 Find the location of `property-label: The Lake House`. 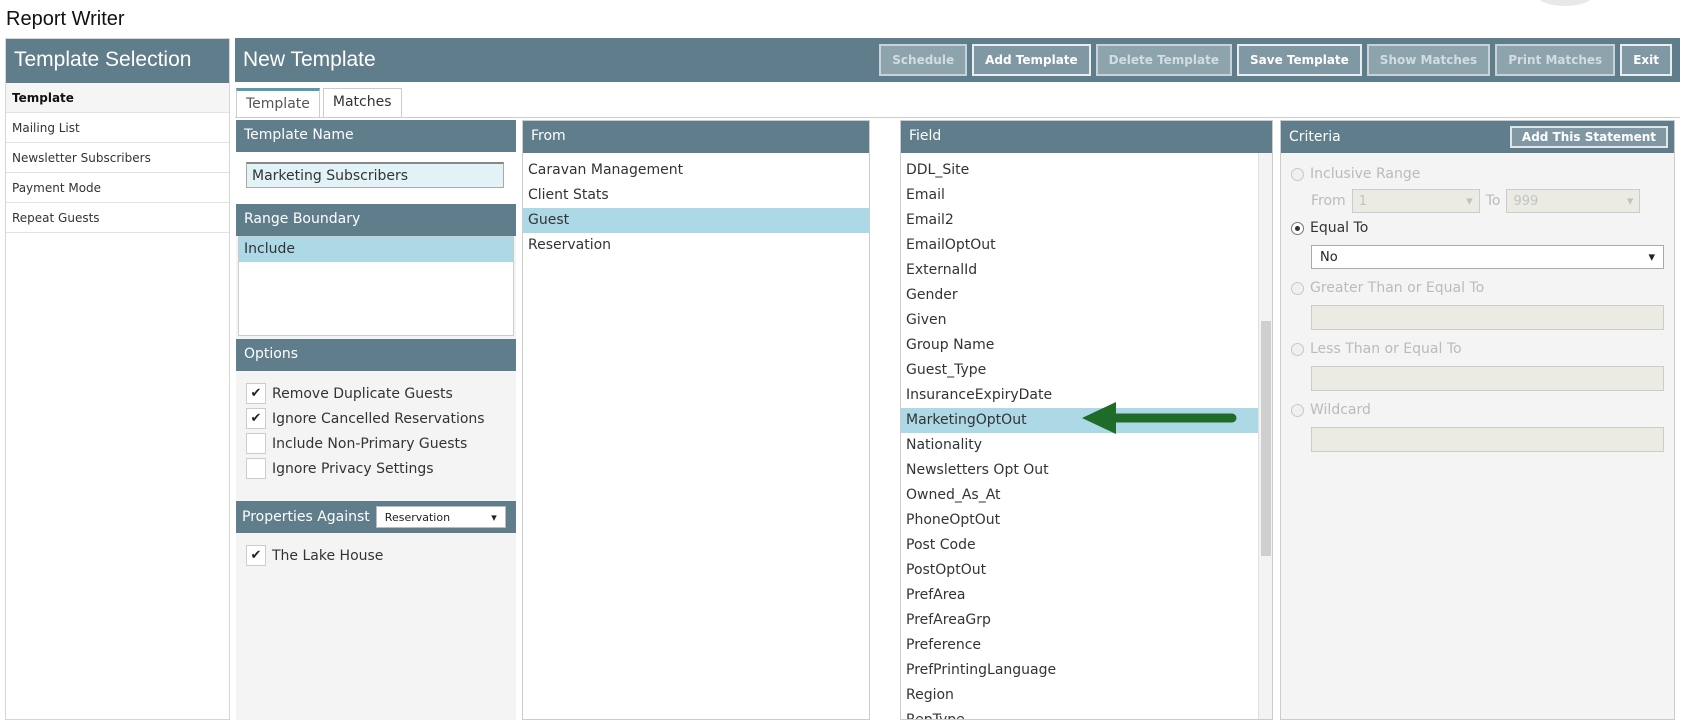

property-label: The Lake House is located at coordinates (328, 555).